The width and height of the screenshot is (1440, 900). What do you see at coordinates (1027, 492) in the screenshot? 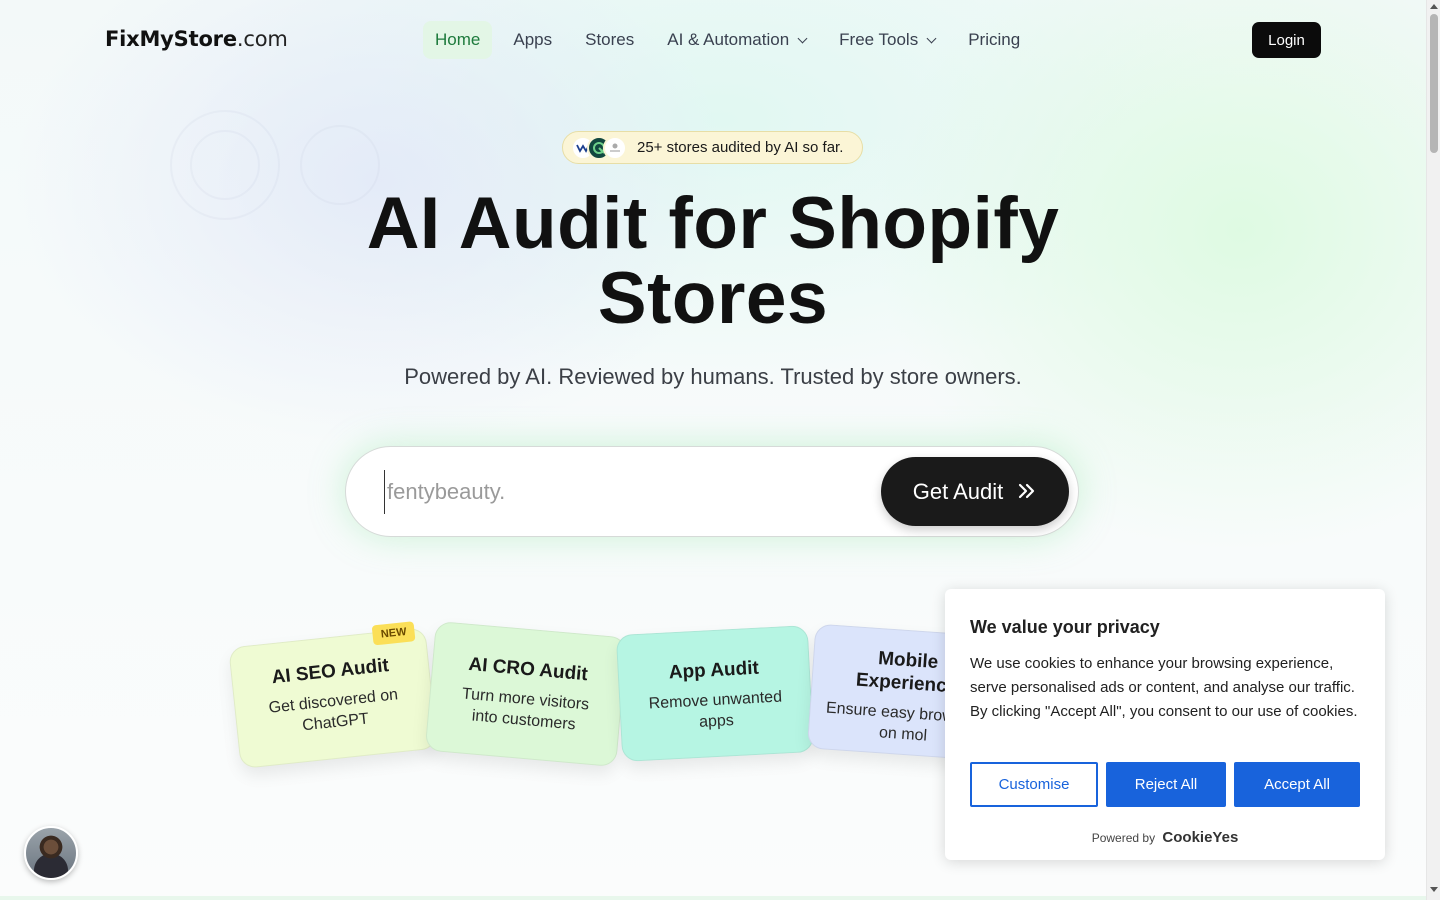
I see `double-chevron-right-icon` at bounding box center [1027, 492].